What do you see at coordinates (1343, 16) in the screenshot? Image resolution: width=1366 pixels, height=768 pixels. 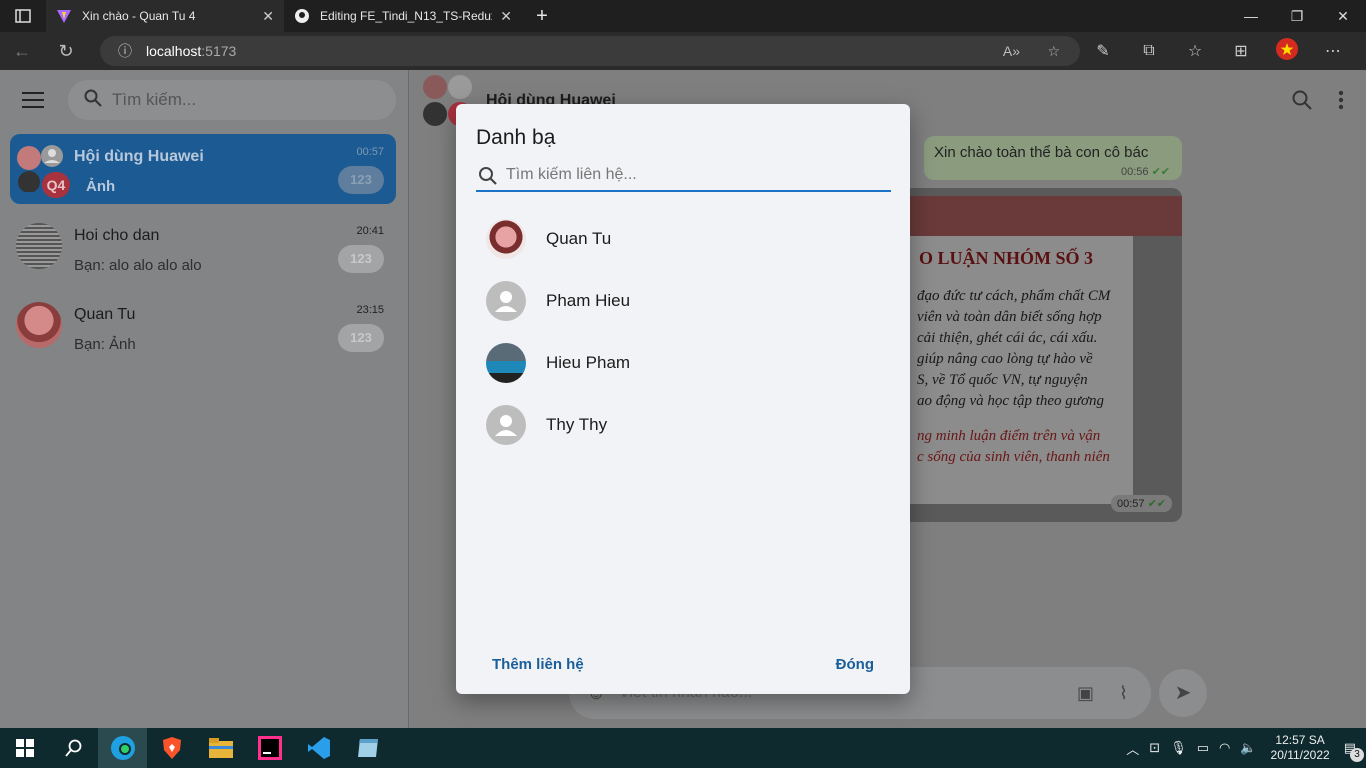 I see `close-window-icon: ✕` at bounding box center [1343, 16].